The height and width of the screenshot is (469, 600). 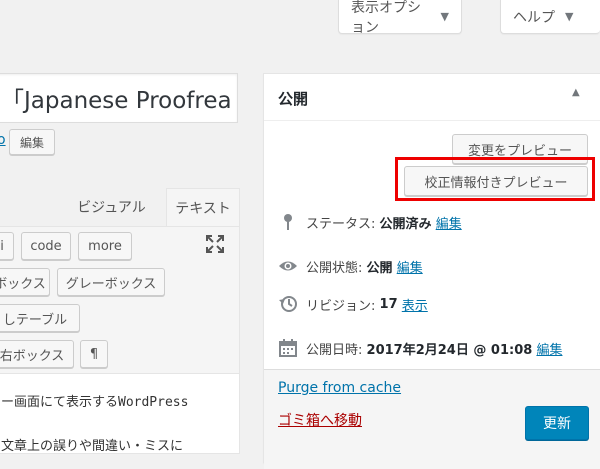 What do you see at coordinates (111, 207) in the screenshot?
I see `tab-visual: ビジュアル` at bounding box center [111, 207].